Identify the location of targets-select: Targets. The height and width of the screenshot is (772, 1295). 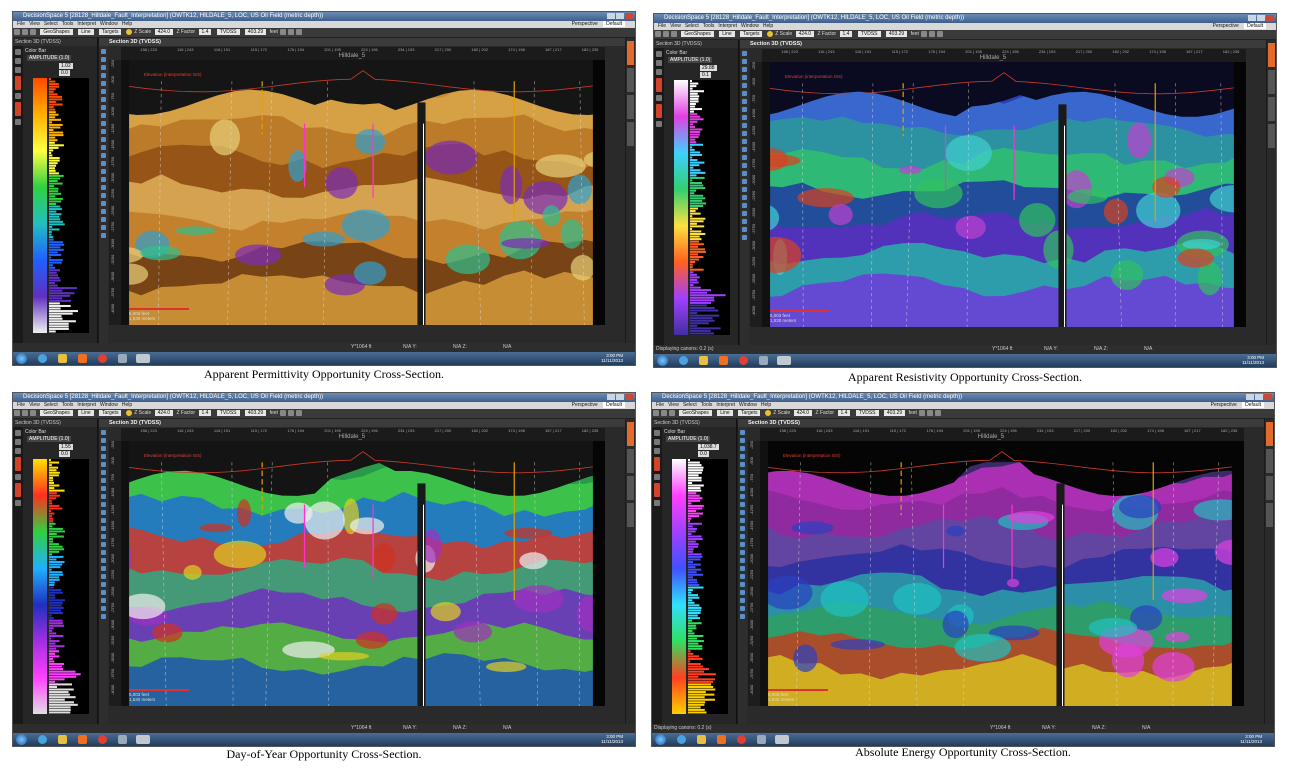
(110, 32).